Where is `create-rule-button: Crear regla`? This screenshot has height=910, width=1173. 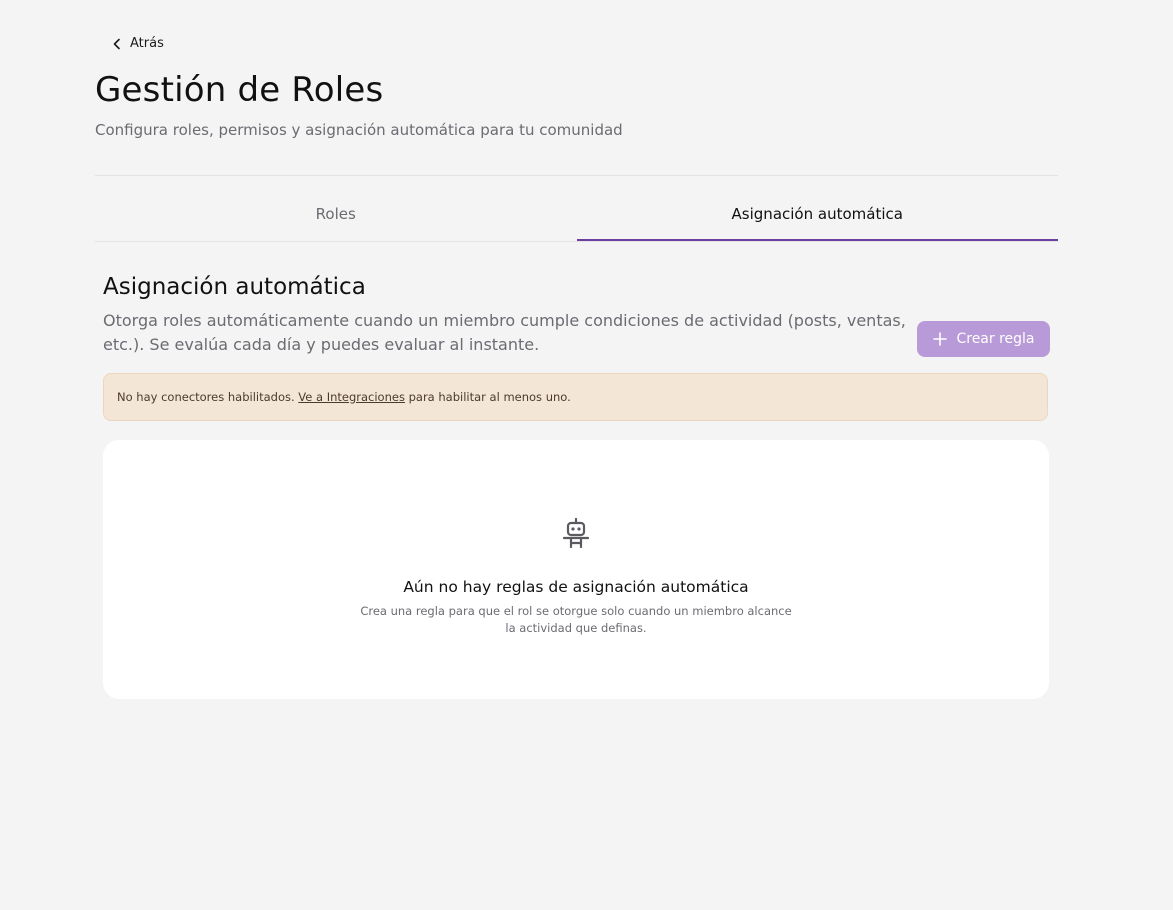 create-rule-button: Crear regla is located at coordinates (983, 339).